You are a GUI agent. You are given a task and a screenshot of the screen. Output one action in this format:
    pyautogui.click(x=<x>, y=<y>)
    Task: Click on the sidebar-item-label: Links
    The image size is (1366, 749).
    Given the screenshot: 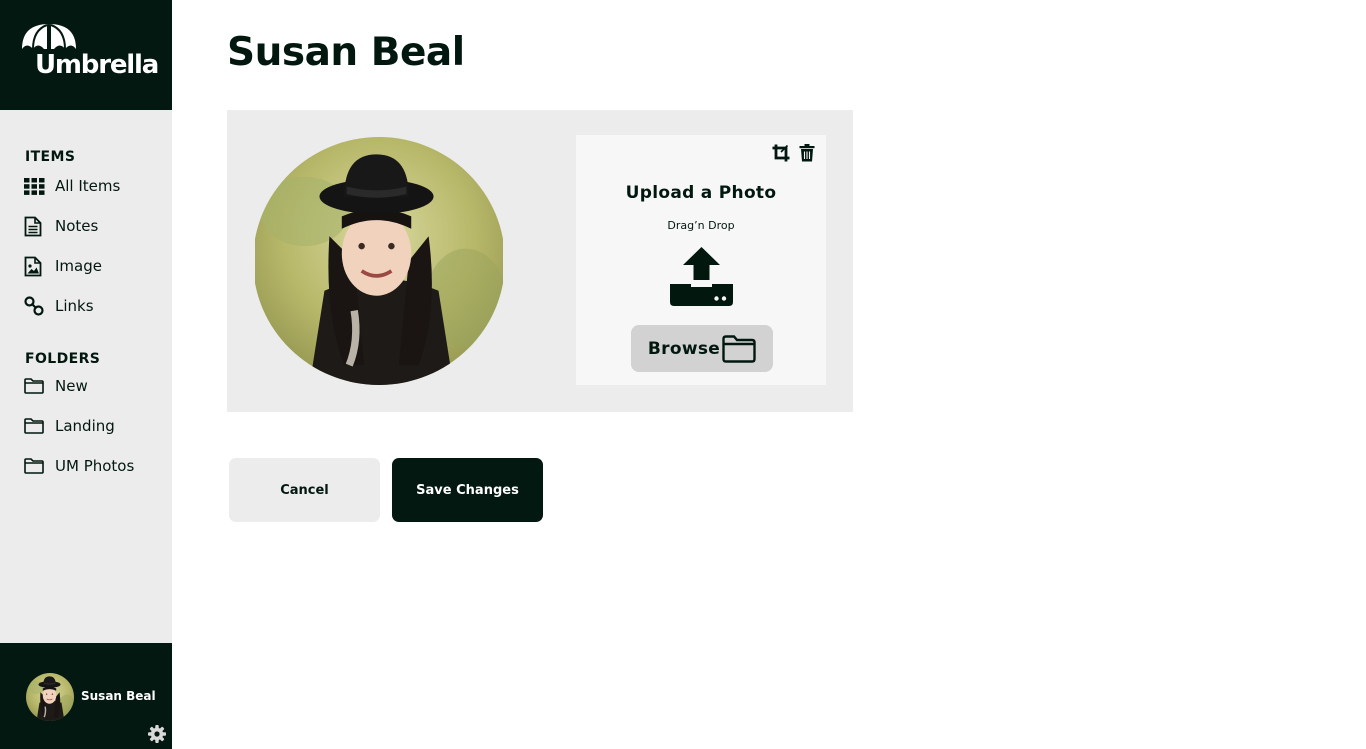 What is the action you would take?
    pyautogui.click(x=74, y=306)
    